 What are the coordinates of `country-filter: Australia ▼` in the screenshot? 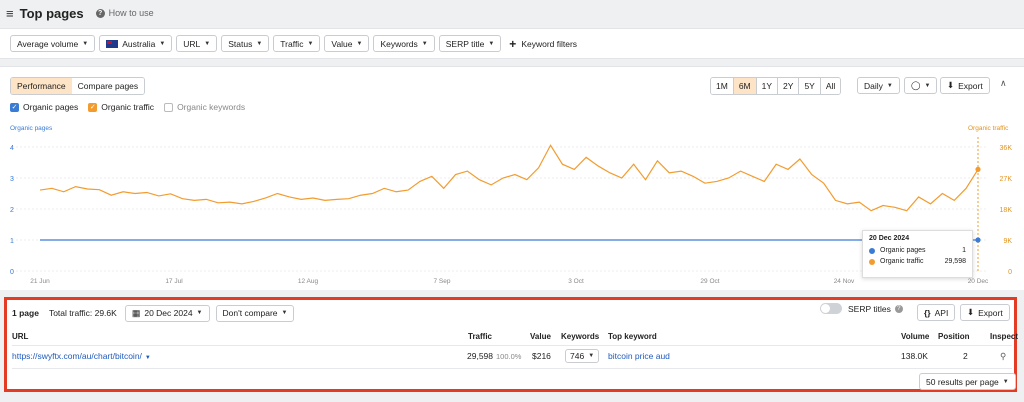 It's located at (136, 43).